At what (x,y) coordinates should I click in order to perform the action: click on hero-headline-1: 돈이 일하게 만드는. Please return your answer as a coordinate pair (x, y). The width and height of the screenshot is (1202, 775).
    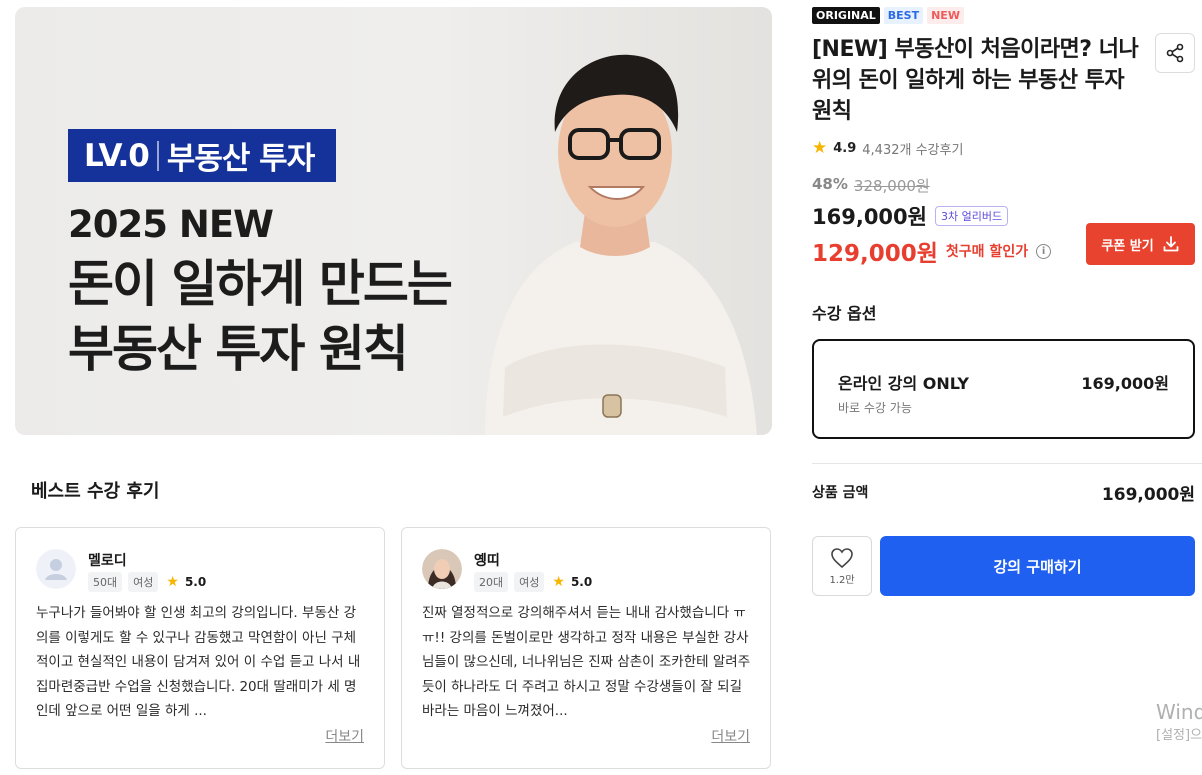
    Looking at the image, I should click on (260, 284).